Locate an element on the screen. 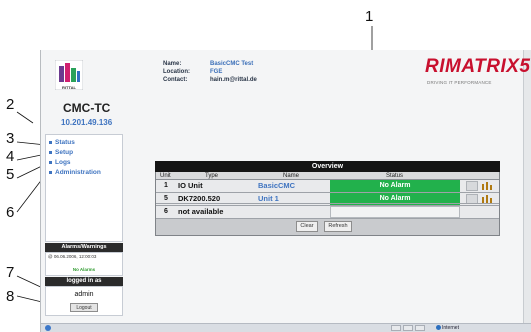 The image size is (531, 332). edit-icon is located at coordinates (472, 186).